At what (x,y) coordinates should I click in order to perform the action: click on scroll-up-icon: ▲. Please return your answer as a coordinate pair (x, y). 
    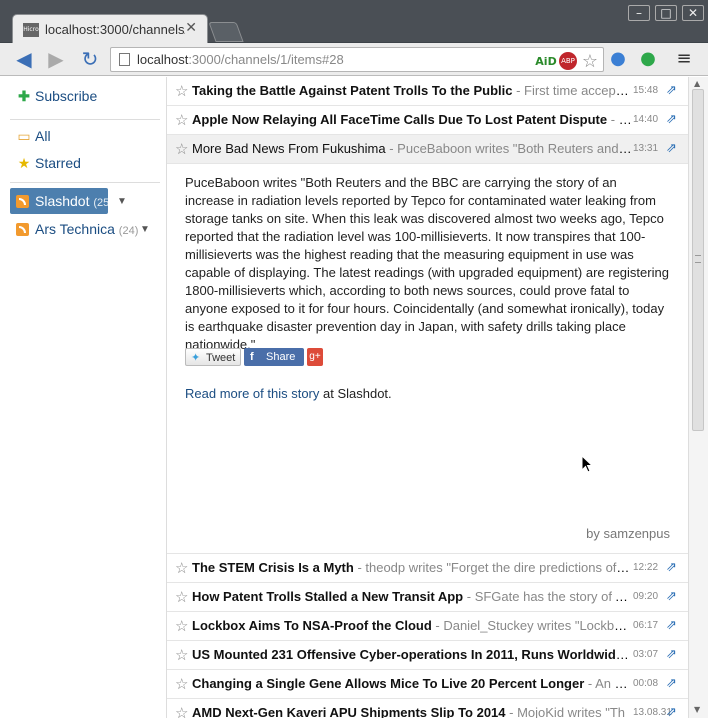
    Looking at the image, I should click on (697, 83).